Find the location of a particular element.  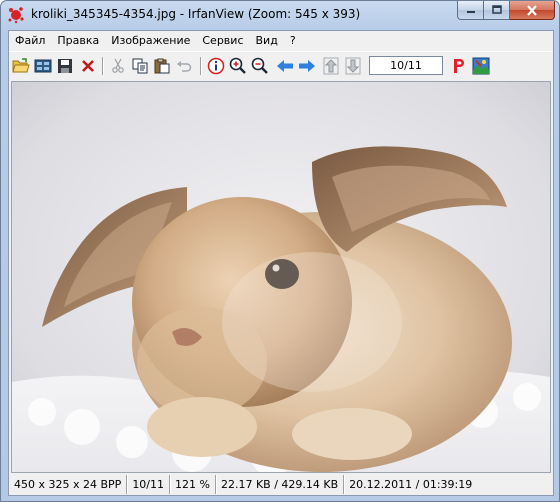

status-zoom: 121 % is located at coordinates (193, 484).